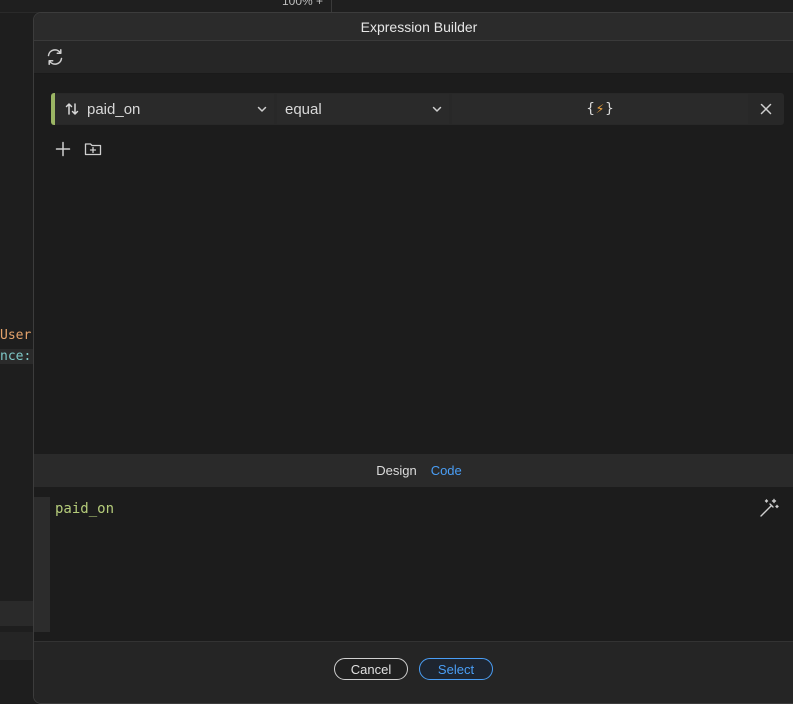 This screenshot has height=704, width=793. I want to click on expression-icon: {⚡}, so click(599, 109).